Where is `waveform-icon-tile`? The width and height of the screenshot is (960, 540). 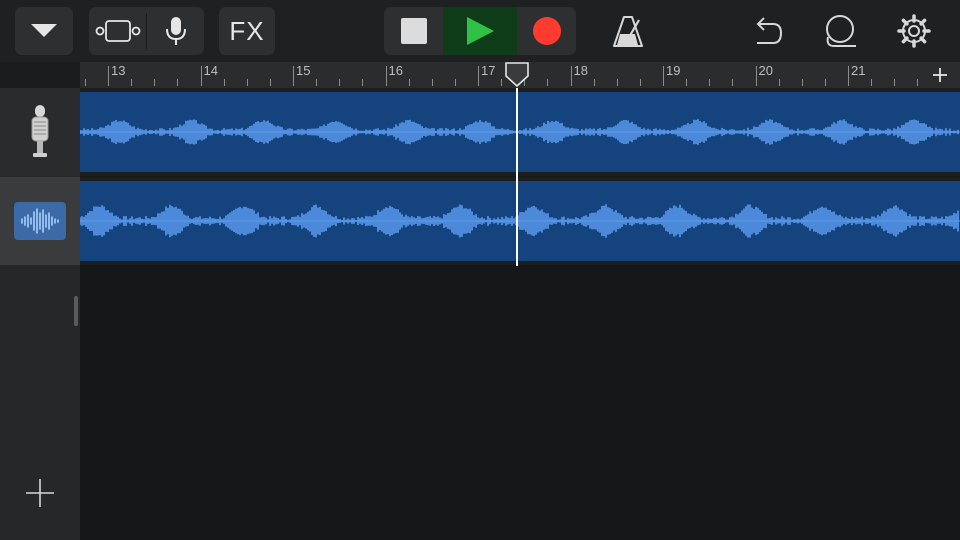
waveform-icon-tile is located at coordinates (40, 221).